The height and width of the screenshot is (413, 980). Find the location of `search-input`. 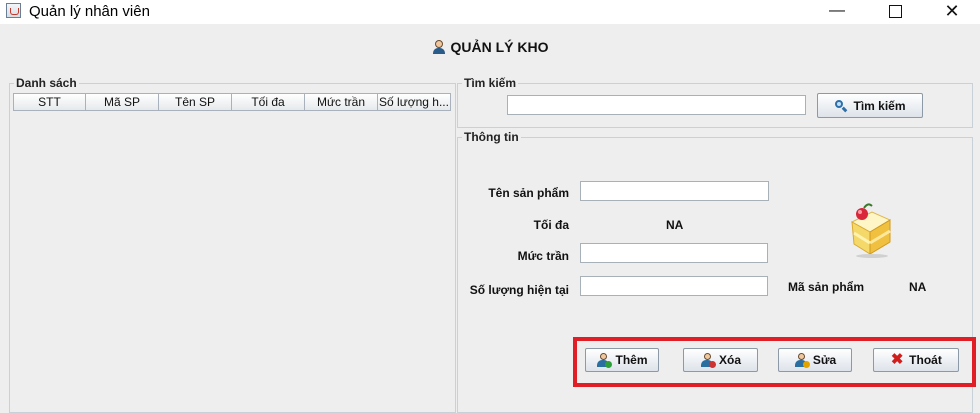

search-input is located at coordinates (656, 105).